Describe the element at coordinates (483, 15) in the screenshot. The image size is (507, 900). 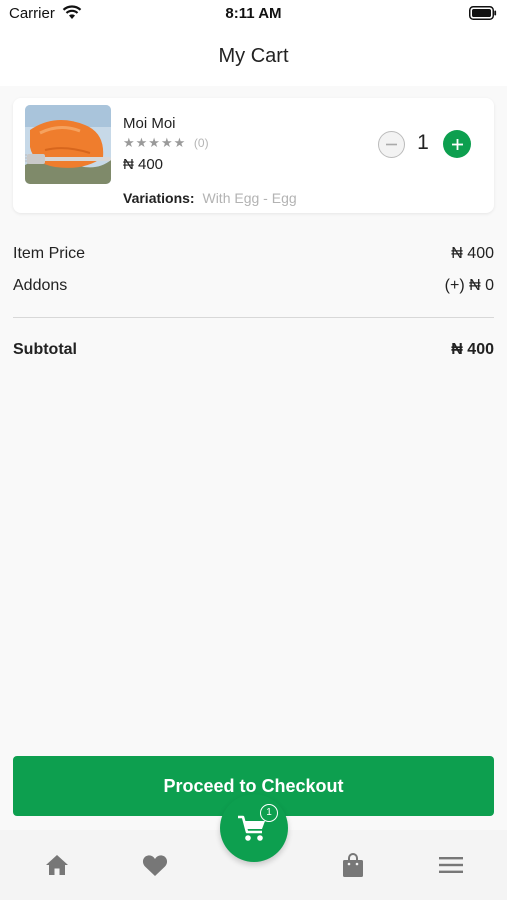
I see `battery-icon` at that location.